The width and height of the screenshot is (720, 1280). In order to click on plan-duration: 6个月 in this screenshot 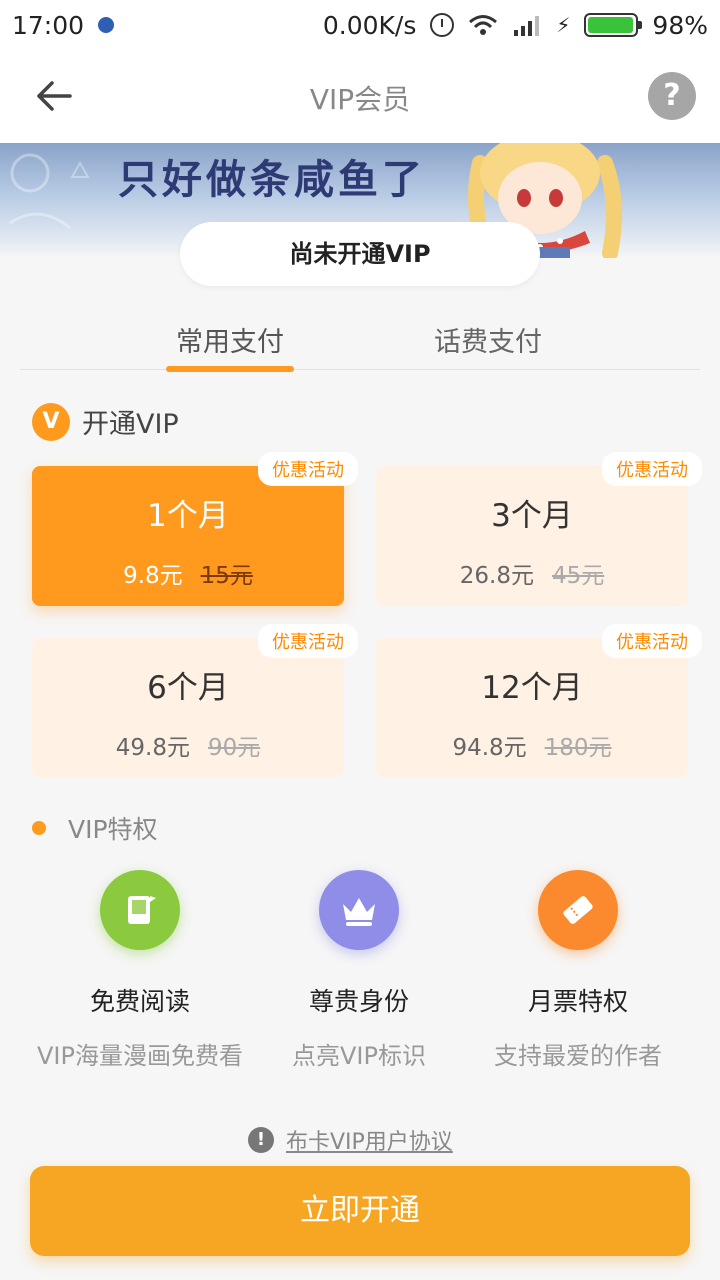, I will do `click(188, 688)`.